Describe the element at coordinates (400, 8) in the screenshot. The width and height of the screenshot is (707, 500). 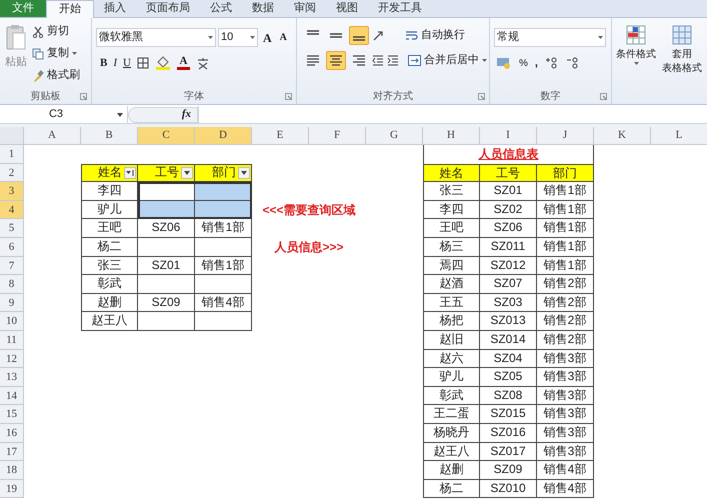
I see `ribbon-tab: 开发工具` at that location.